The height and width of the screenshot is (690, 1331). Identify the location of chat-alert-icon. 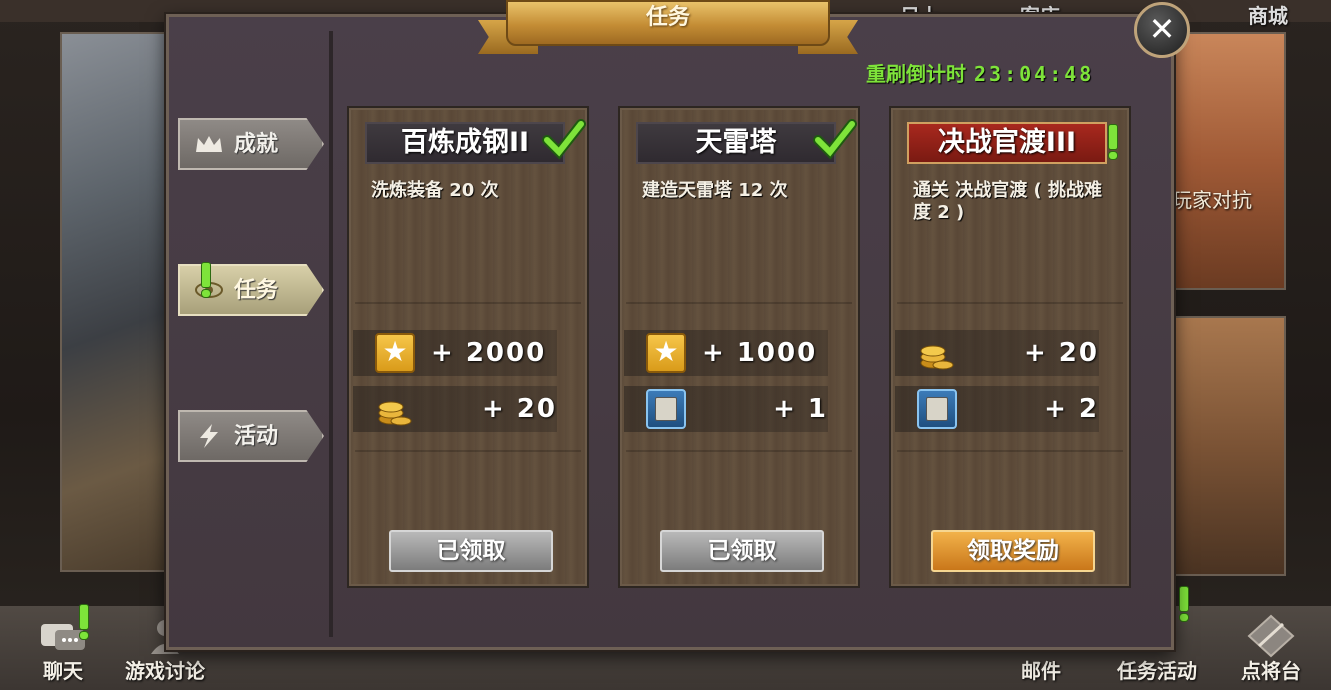
(83, 622).